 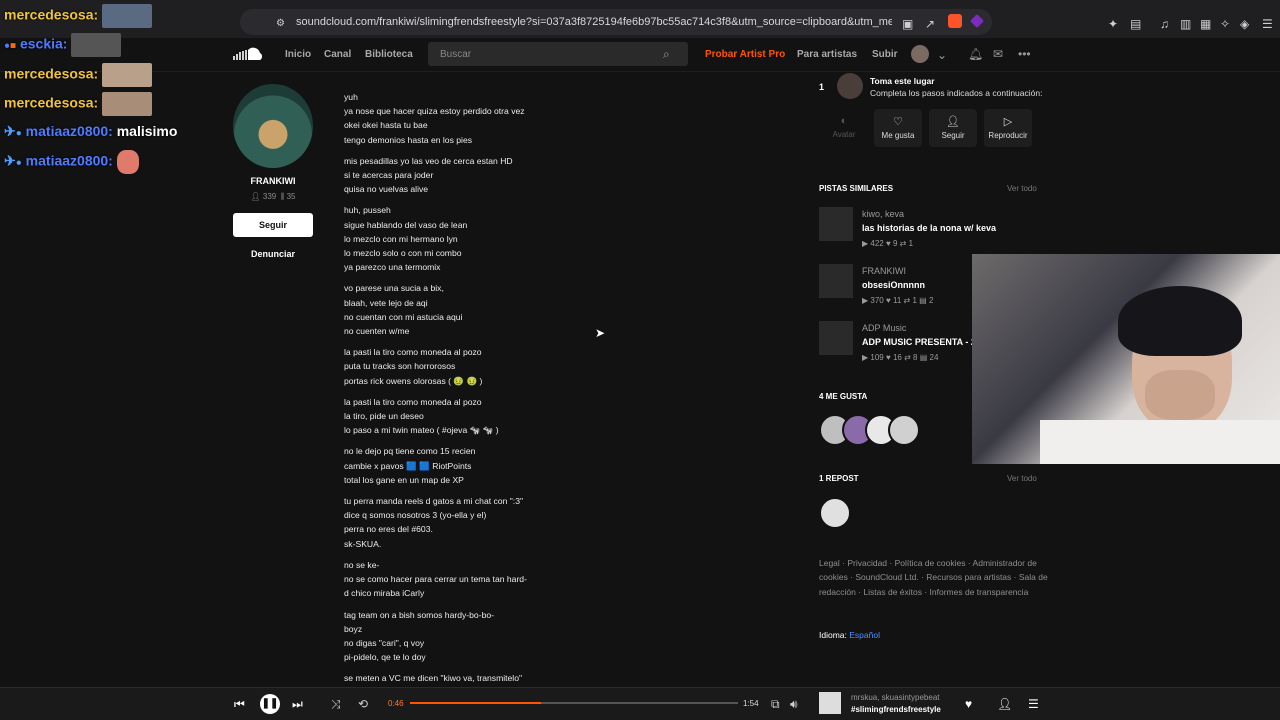 I want to click on try-pro-link: Probar Artist Pro, so click(x=745, y=54).